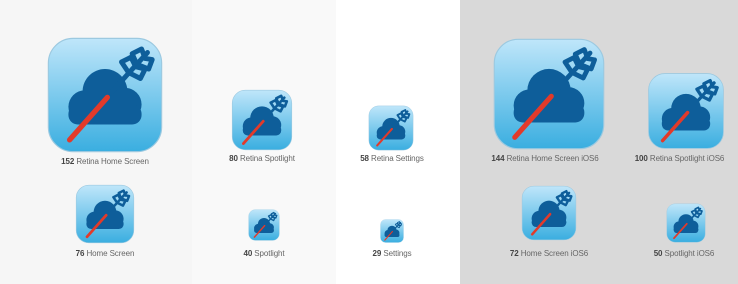 The height and width of the screenshot is (284, 738). I want to click on icon-label-40: 40 Spotlight, so click(264, 253).